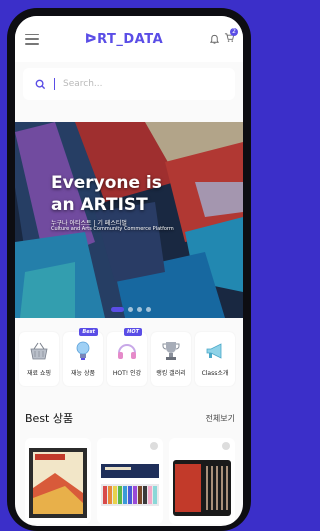 Image resolution: width=320 pixels, height=531 pixels. What do you see at coordinates (106, 183) in the screenshot?
I see `banner-headline-line1: Everyone is` at bounding box center [106, 183].